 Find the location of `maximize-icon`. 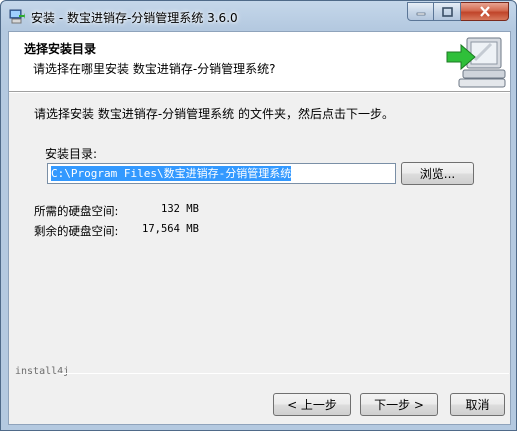

maximize-icon is located at coordinates (447, 11).